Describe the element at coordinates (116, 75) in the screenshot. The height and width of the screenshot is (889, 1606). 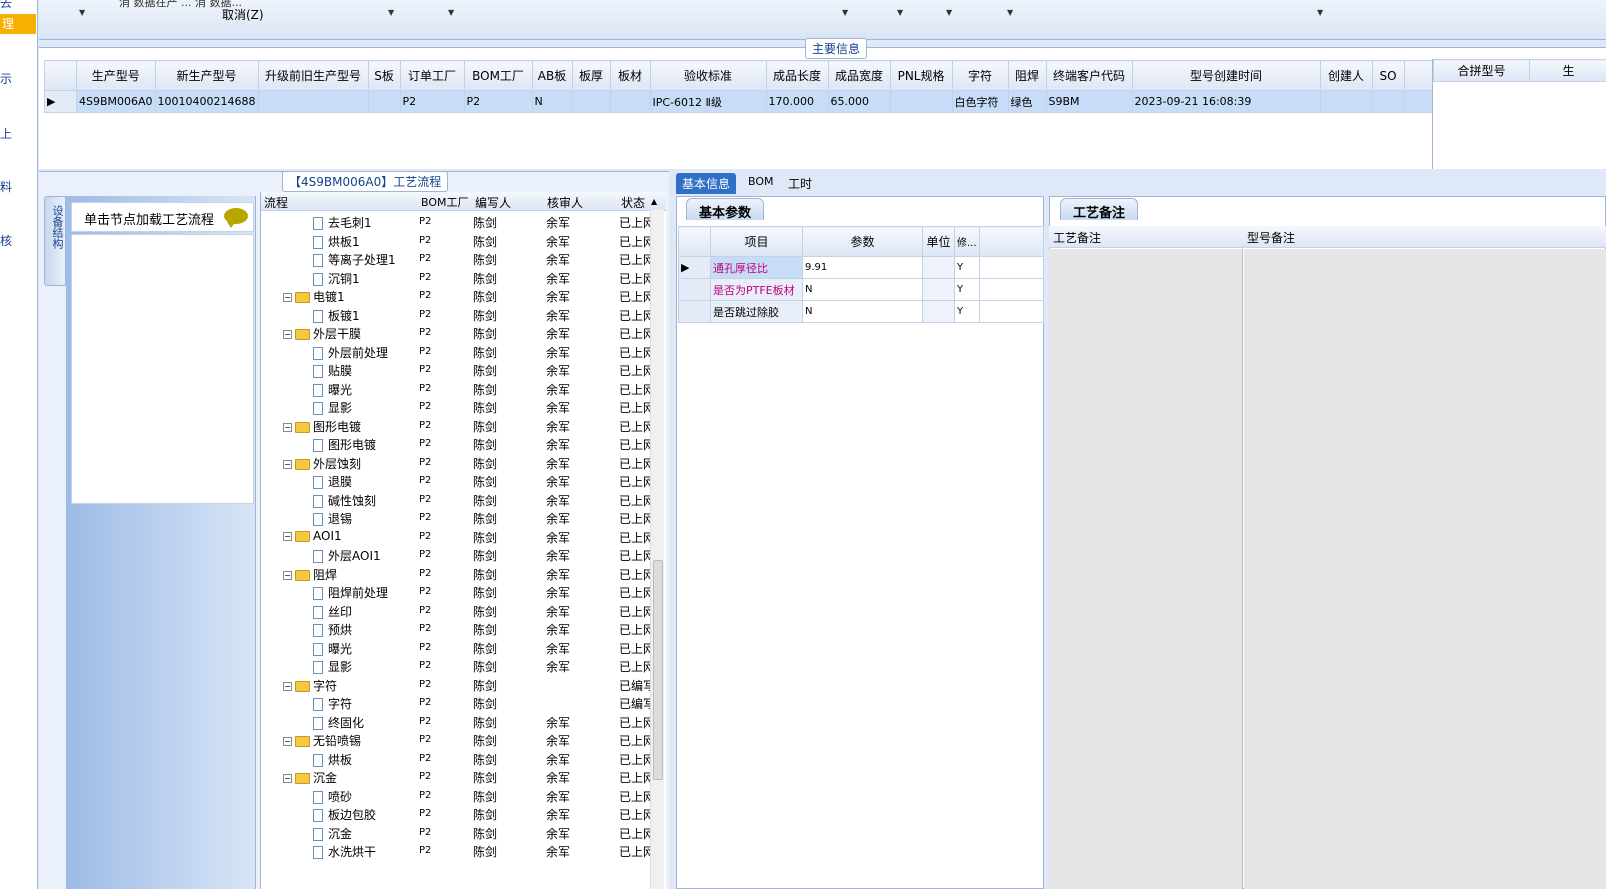
I see `col-header: 生产型号` at that location.